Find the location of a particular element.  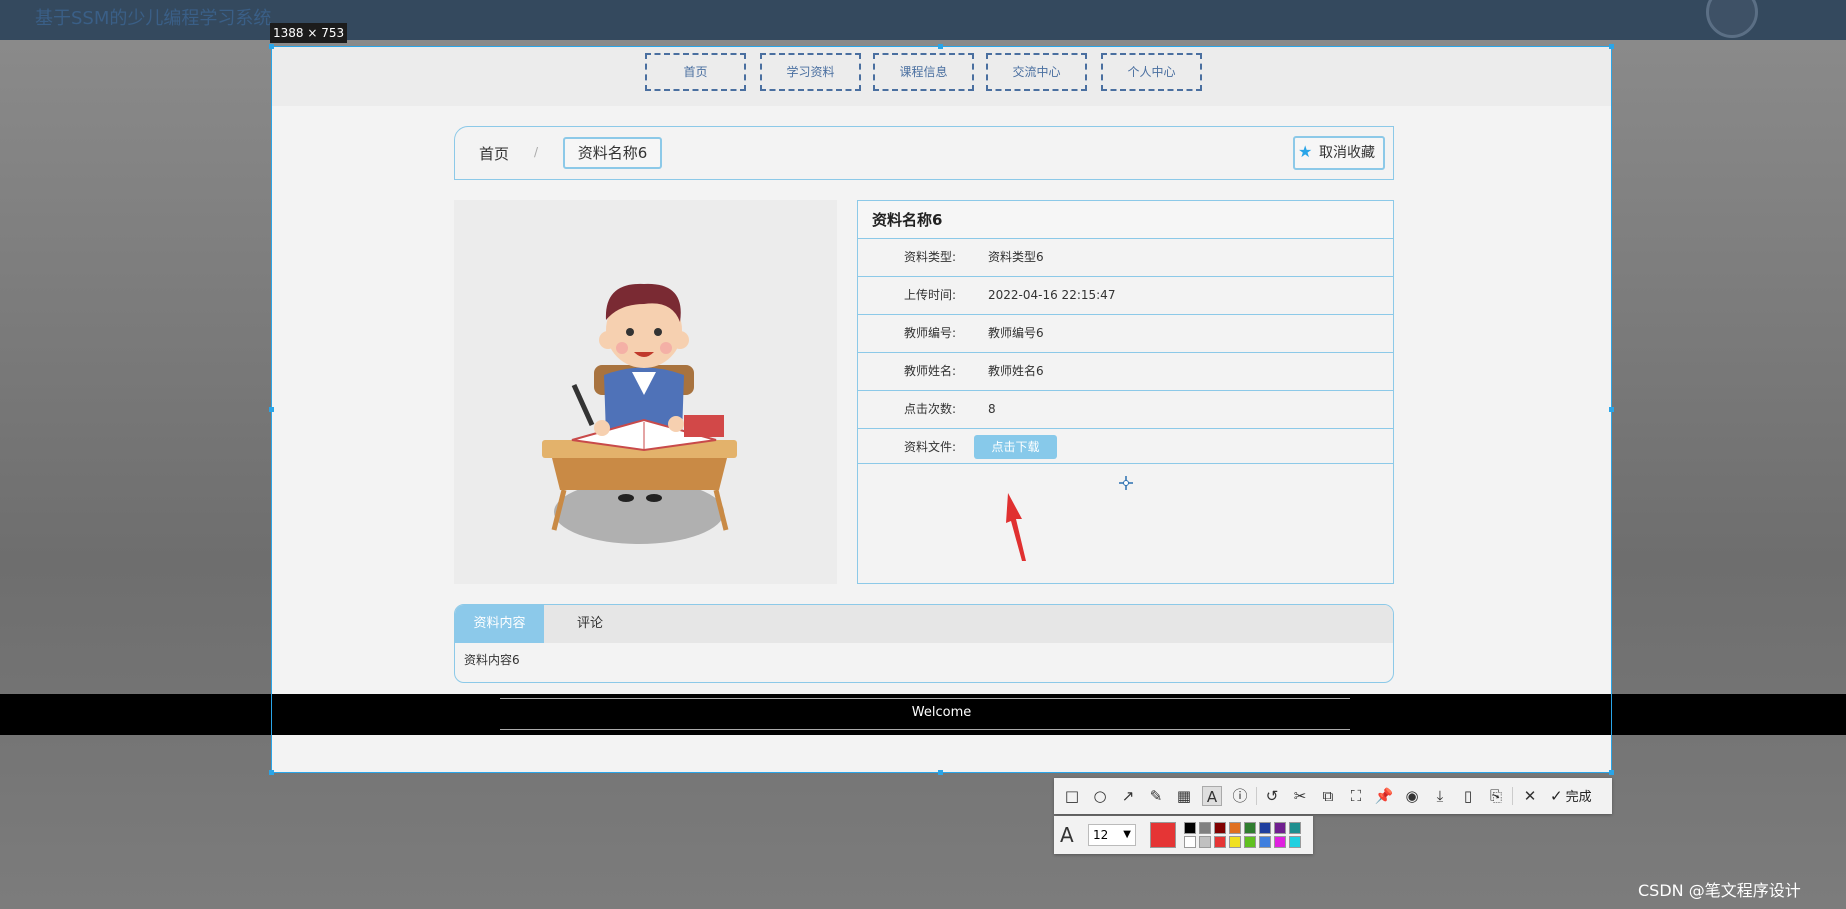

detail-label: 点击次数: is located at coordinates (929, 409).